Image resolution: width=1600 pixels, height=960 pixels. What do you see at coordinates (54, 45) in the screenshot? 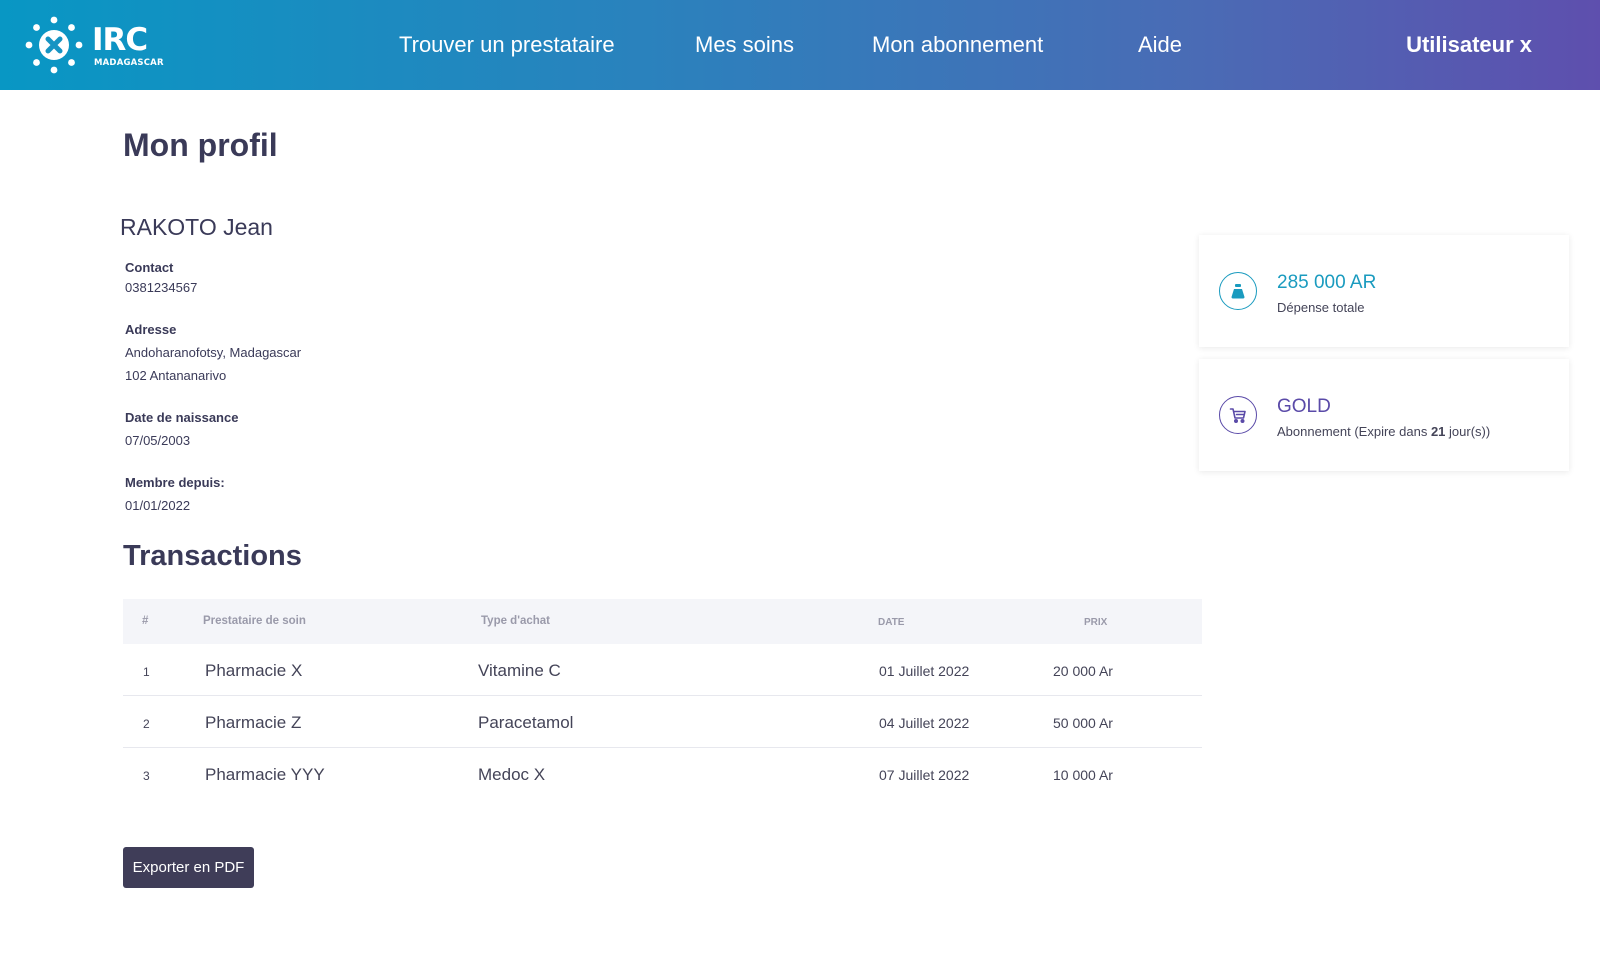
I see `logo-emblem-icon` at bounding box center [54, 45].